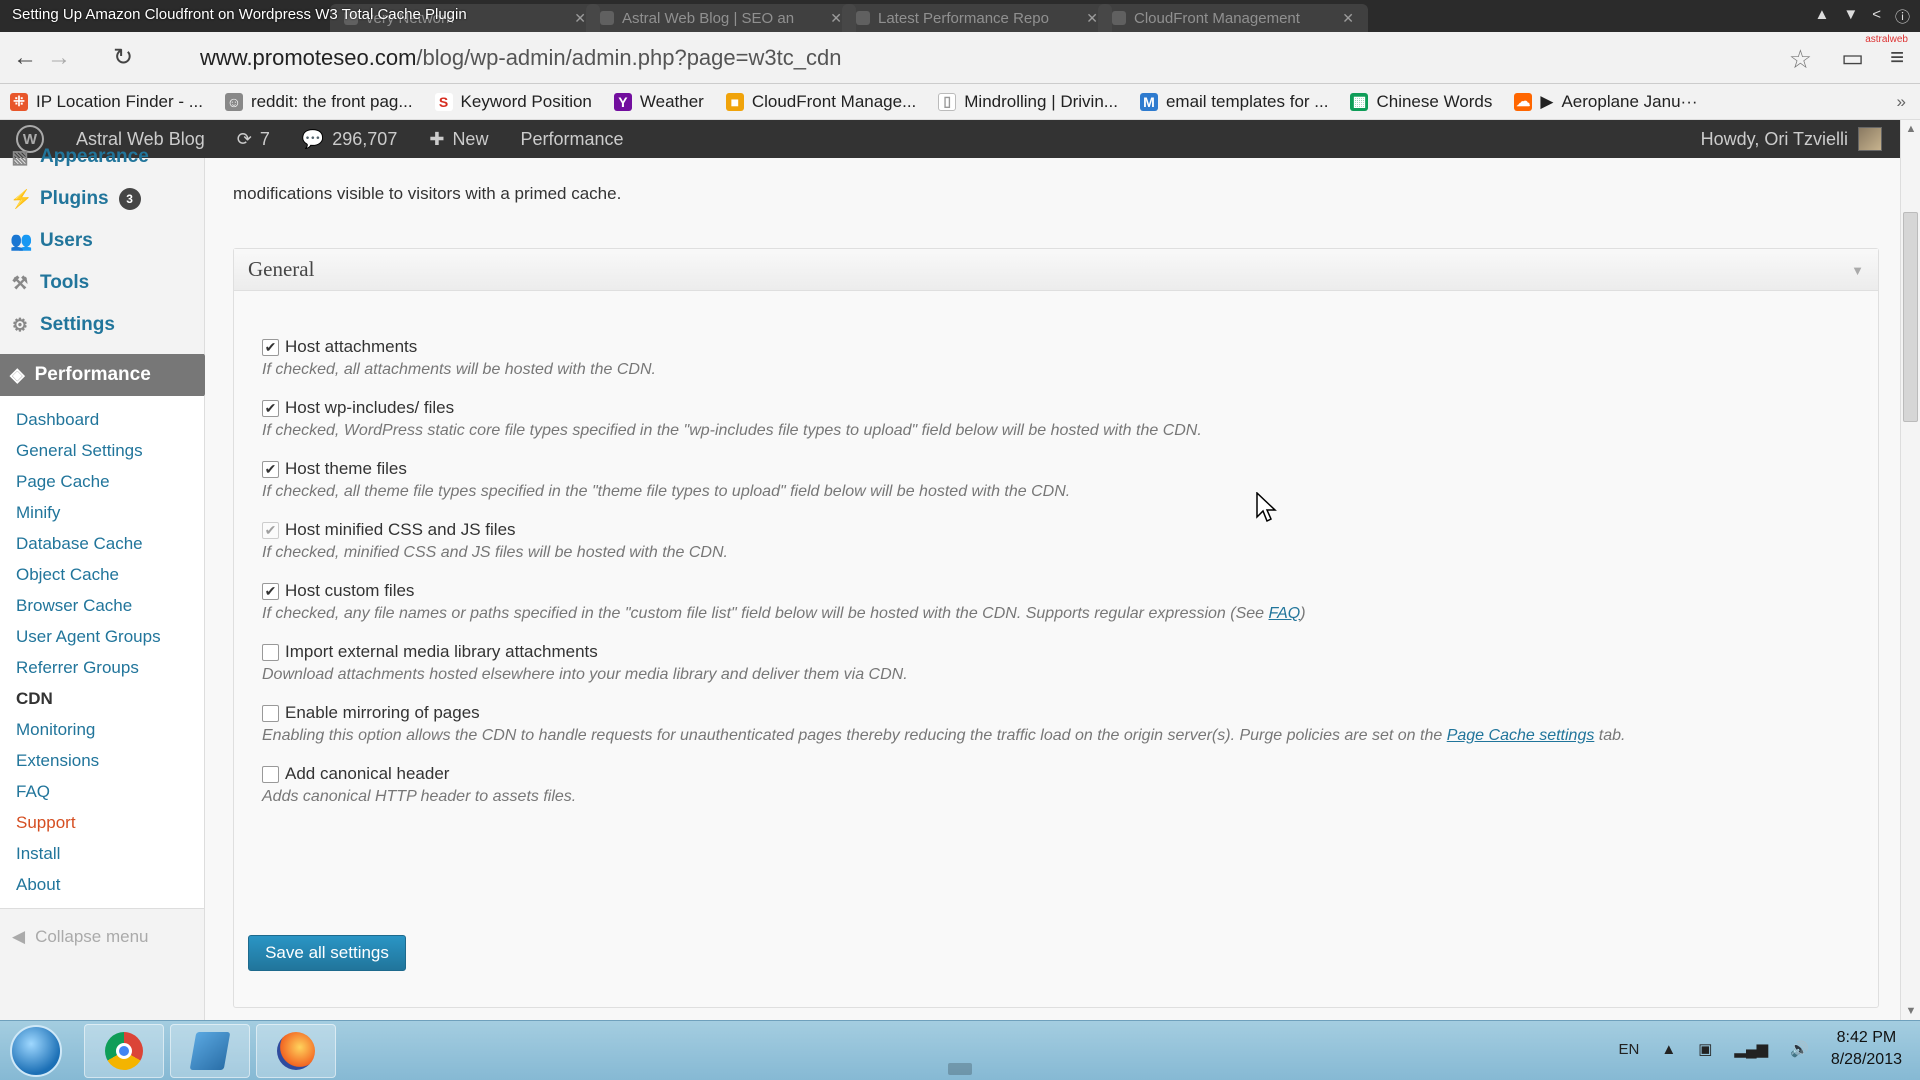 Image resolution: width=1920 pixels, height=1080 pixels. I want to click on url-host: www.promoteseo.com, so click(308, 57).